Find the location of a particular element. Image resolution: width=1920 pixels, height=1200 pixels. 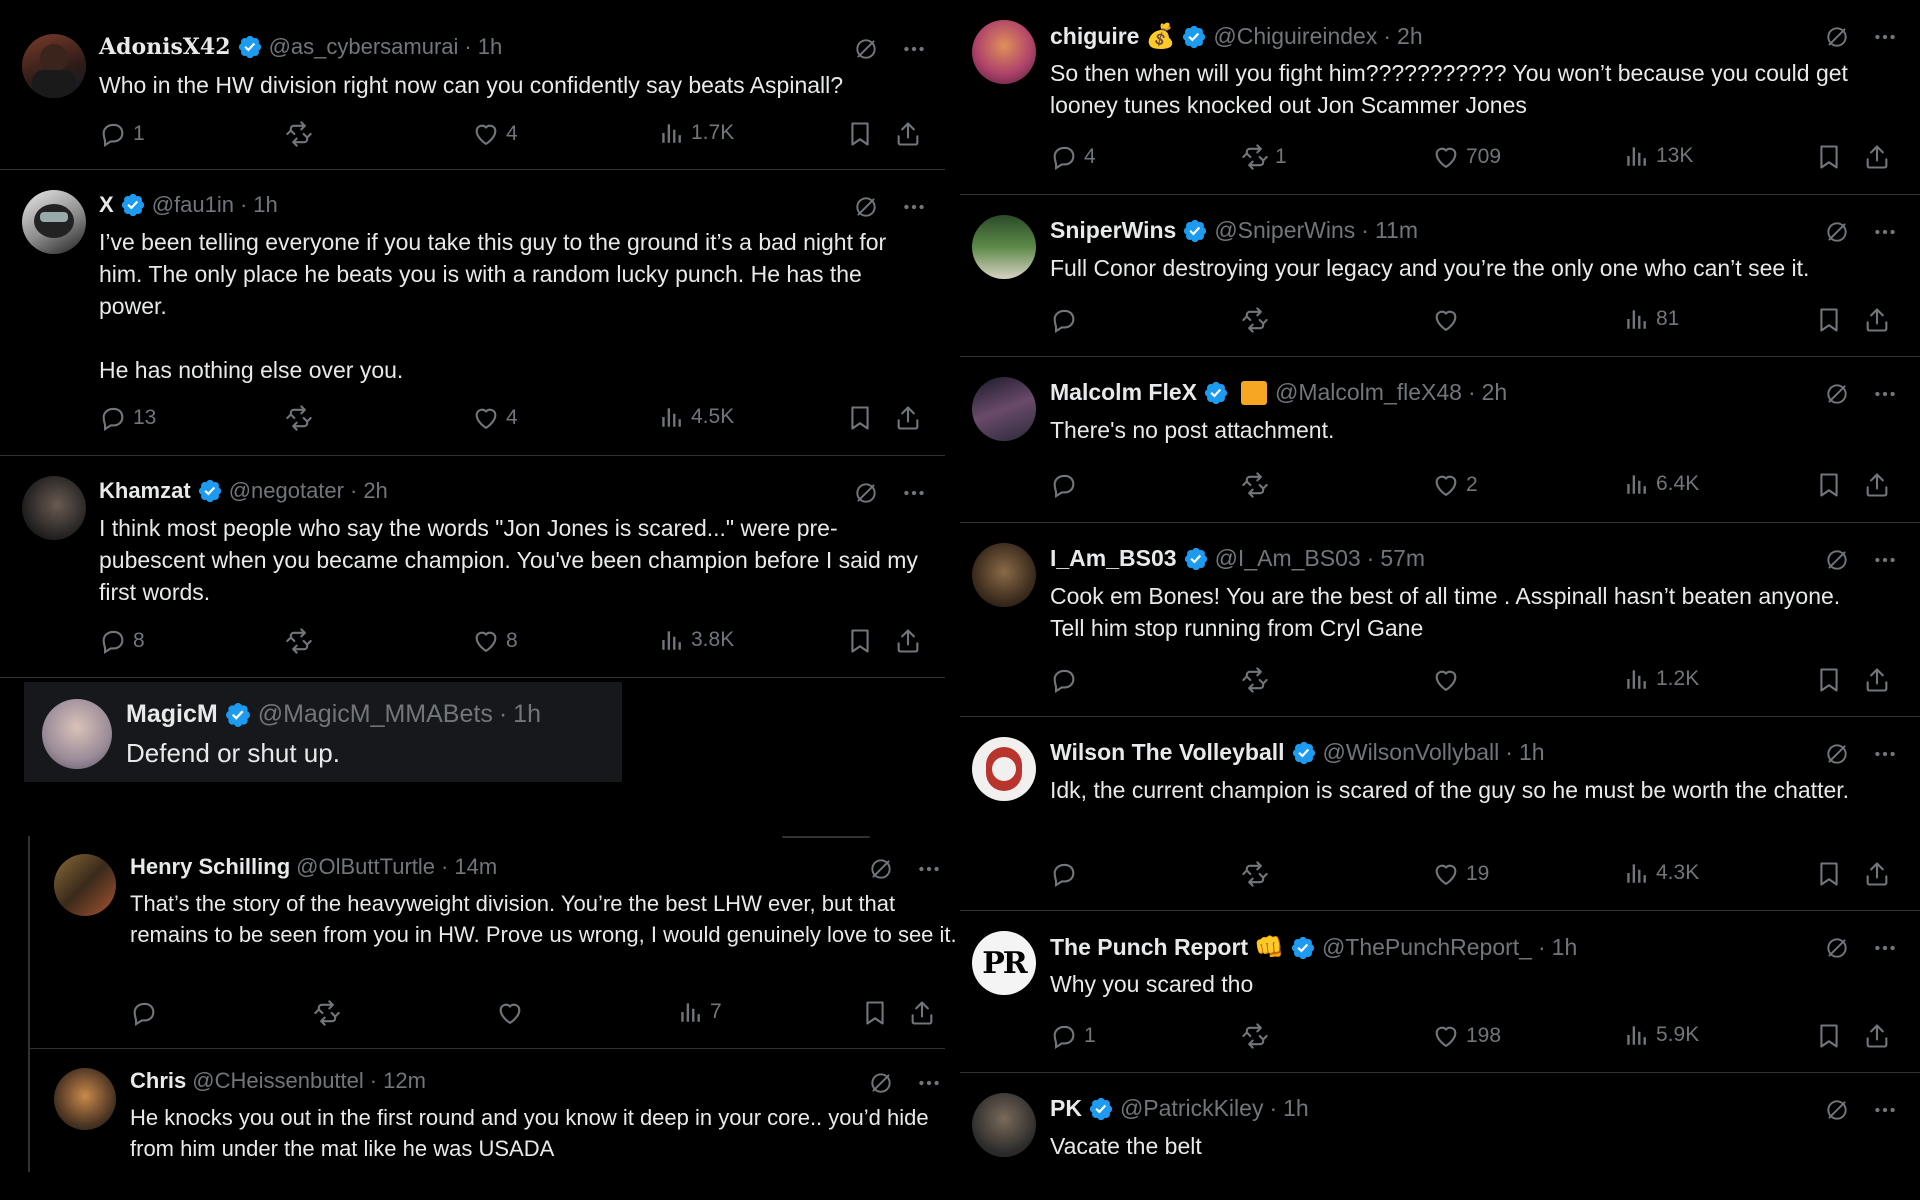

author-name: Chris is located at coordinates (158, 1081).